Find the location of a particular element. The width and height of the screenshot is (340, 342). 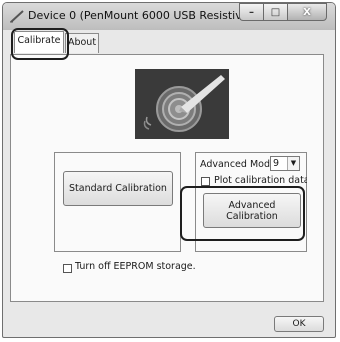

advanced-mode-select: 9 ▼ is located at coordinates (285, 163).